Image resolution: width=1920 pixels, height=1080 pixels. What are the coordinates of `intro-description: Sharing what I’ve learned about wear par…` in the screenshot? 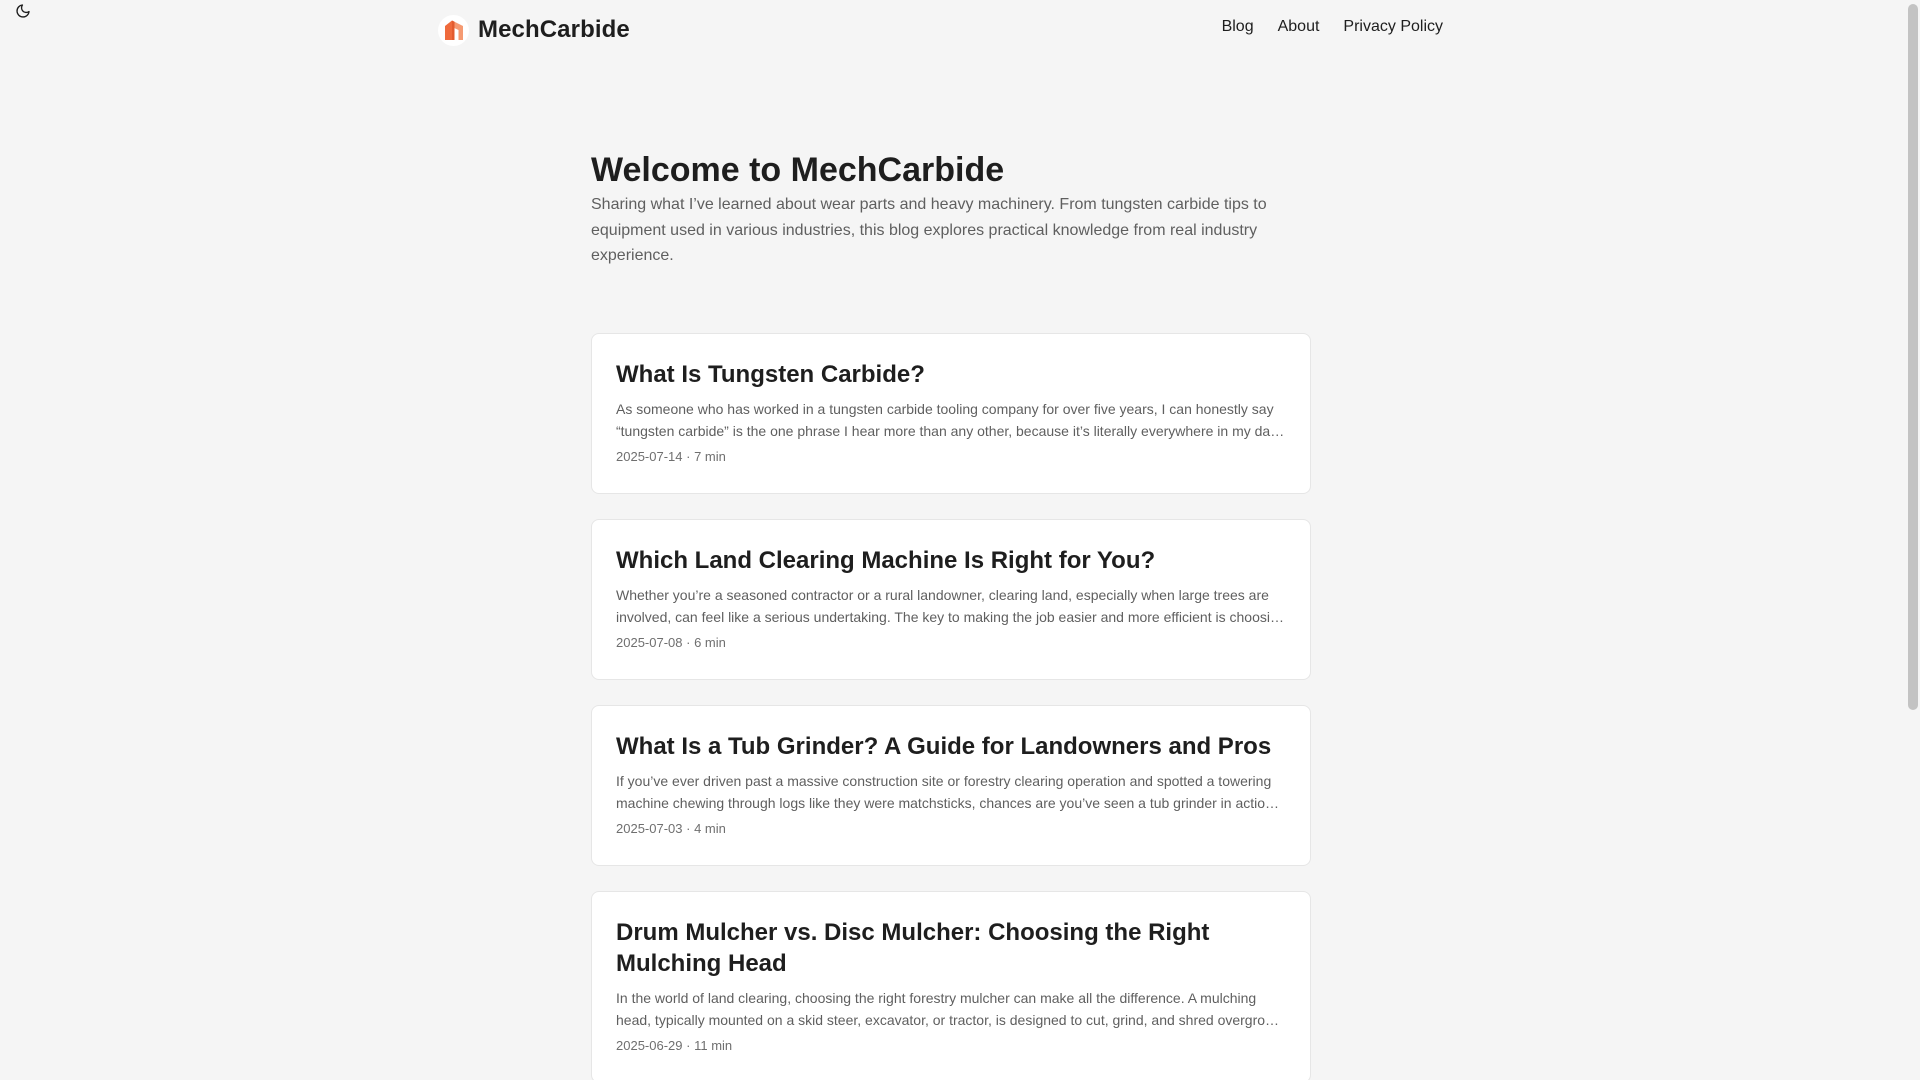 It's located at (929, 230).